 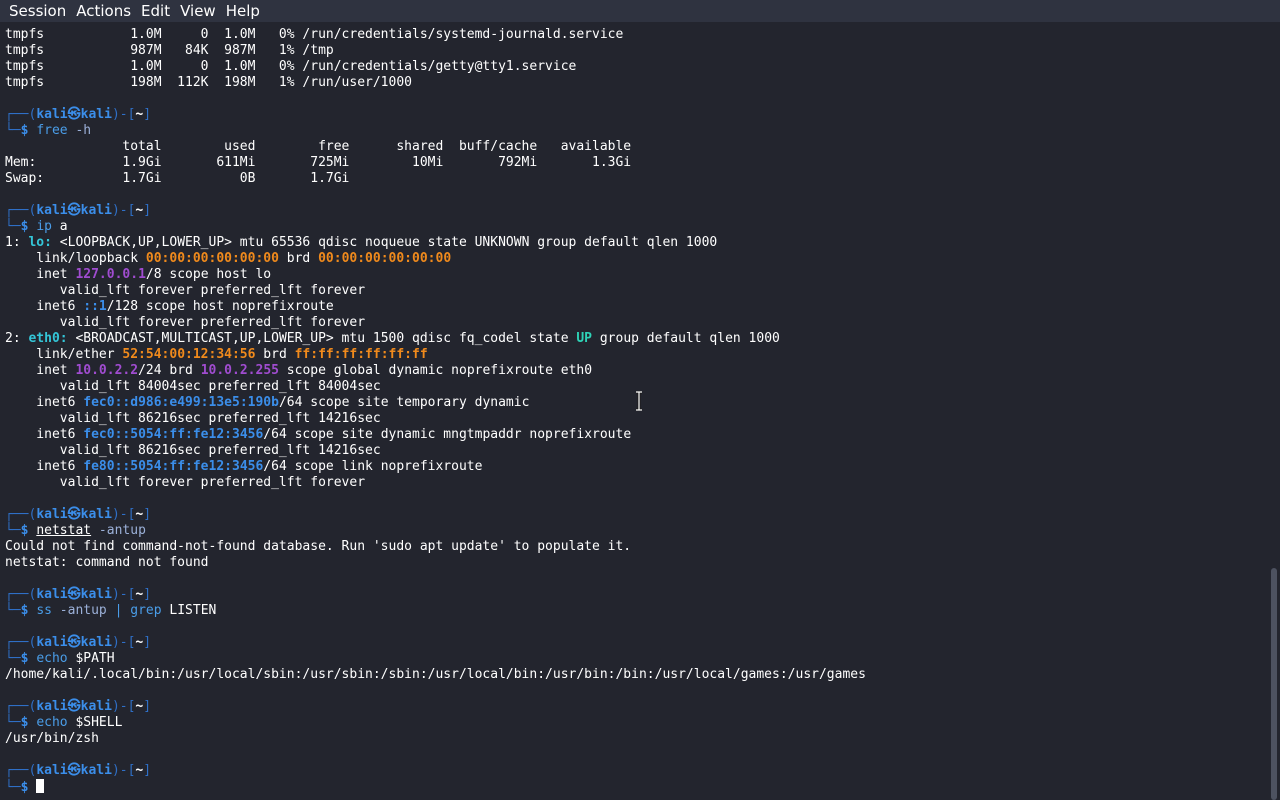 What do you see at coordinates (44, 610) in the screenshot?
I see `command-name: ss` at bounding box center [44, 610].